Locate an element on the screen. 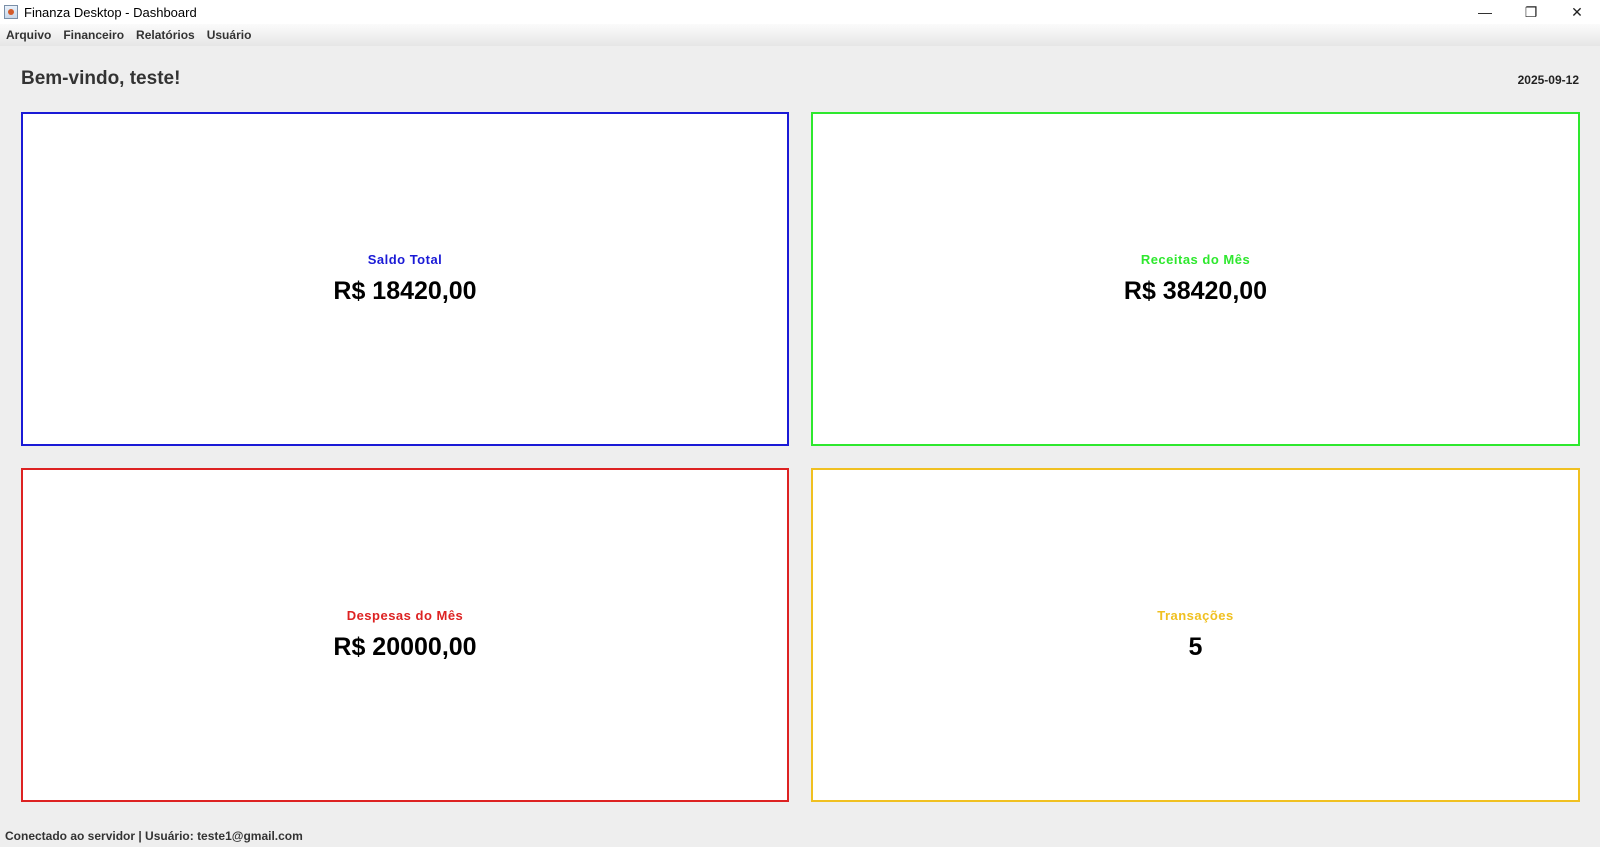 This screenshot has height=847, width=1600. current-date: 2025-09-12 is located at coordinates (1548, 80).